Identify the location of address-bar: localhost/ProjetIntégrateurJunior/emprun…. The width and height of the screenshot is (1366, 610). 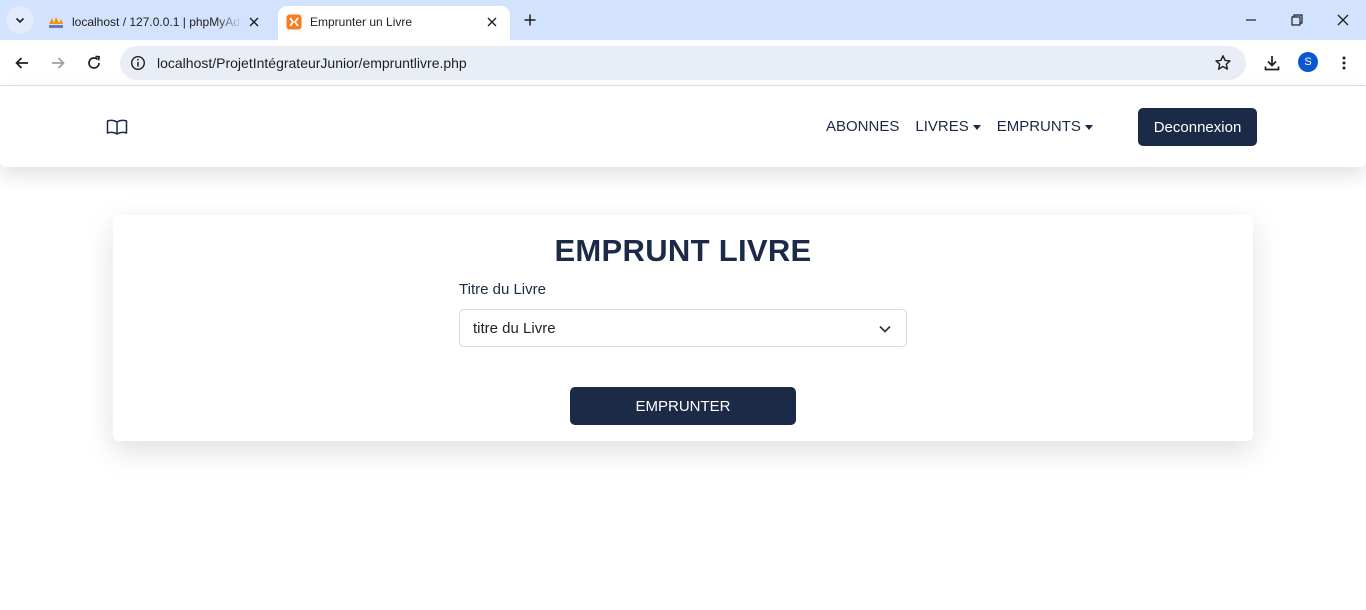
(683, 63).